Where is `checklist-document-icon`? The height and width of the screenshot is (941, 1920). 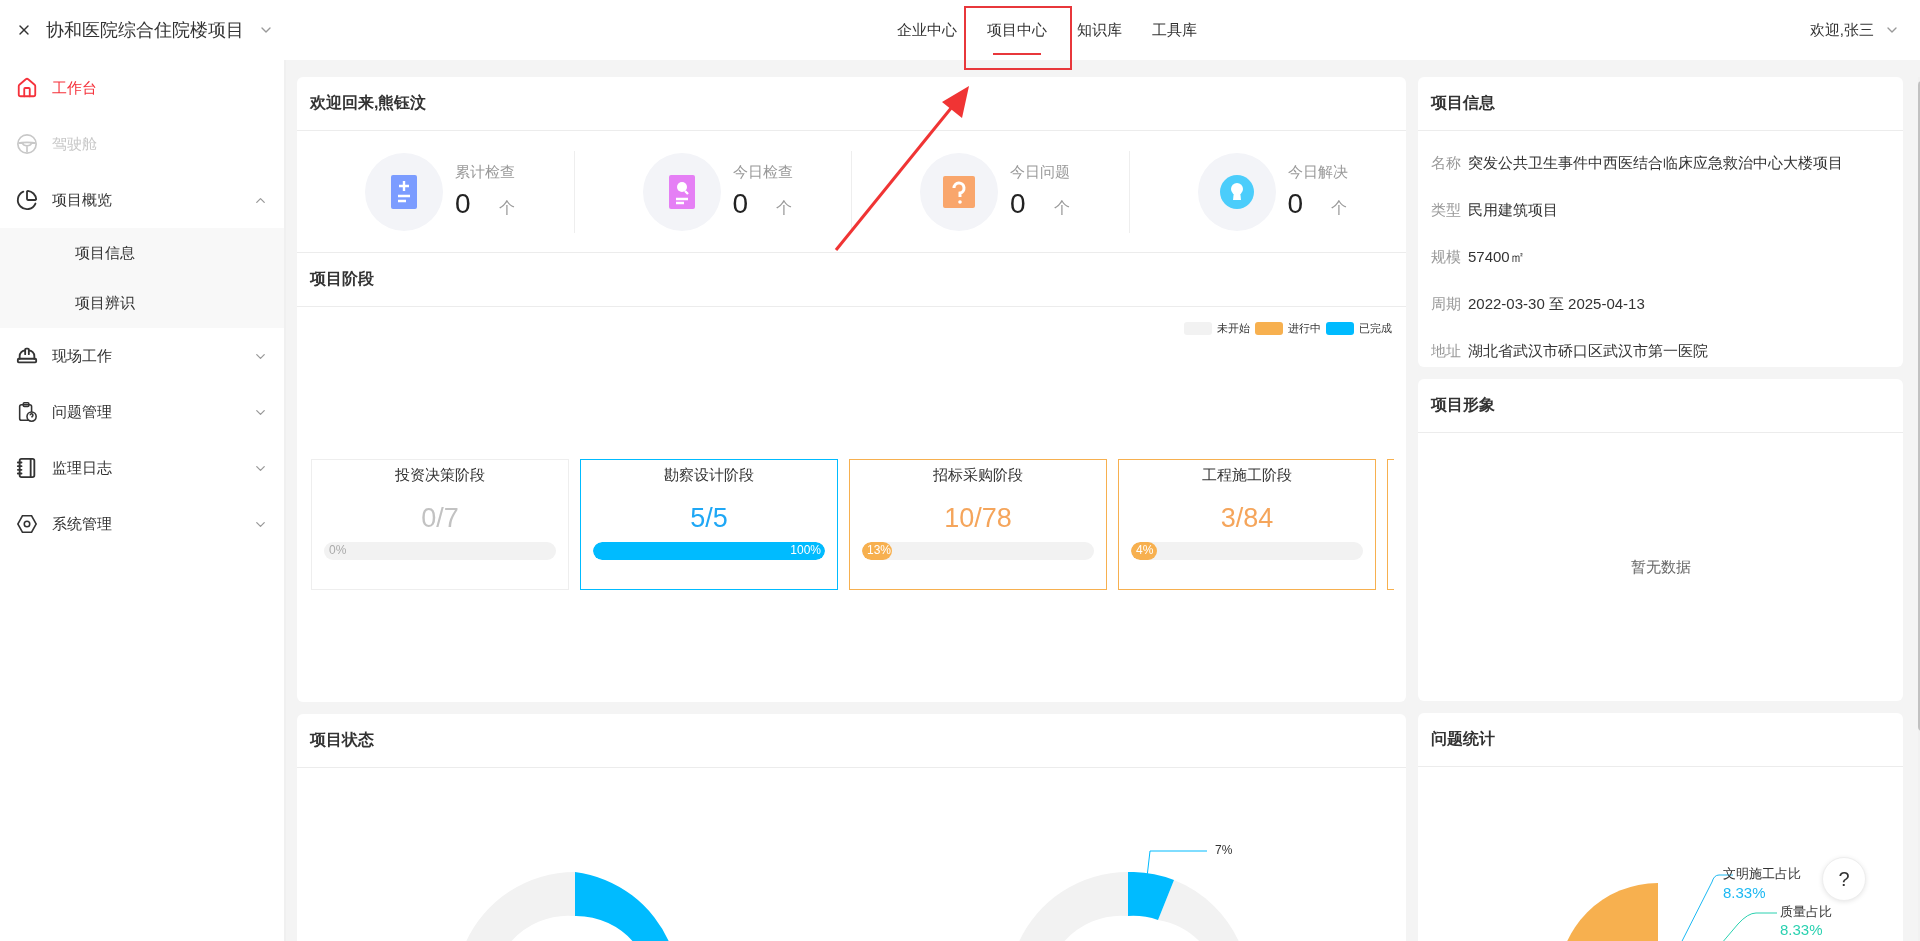
checklist-document-icon is located at coordinates (404, 191).